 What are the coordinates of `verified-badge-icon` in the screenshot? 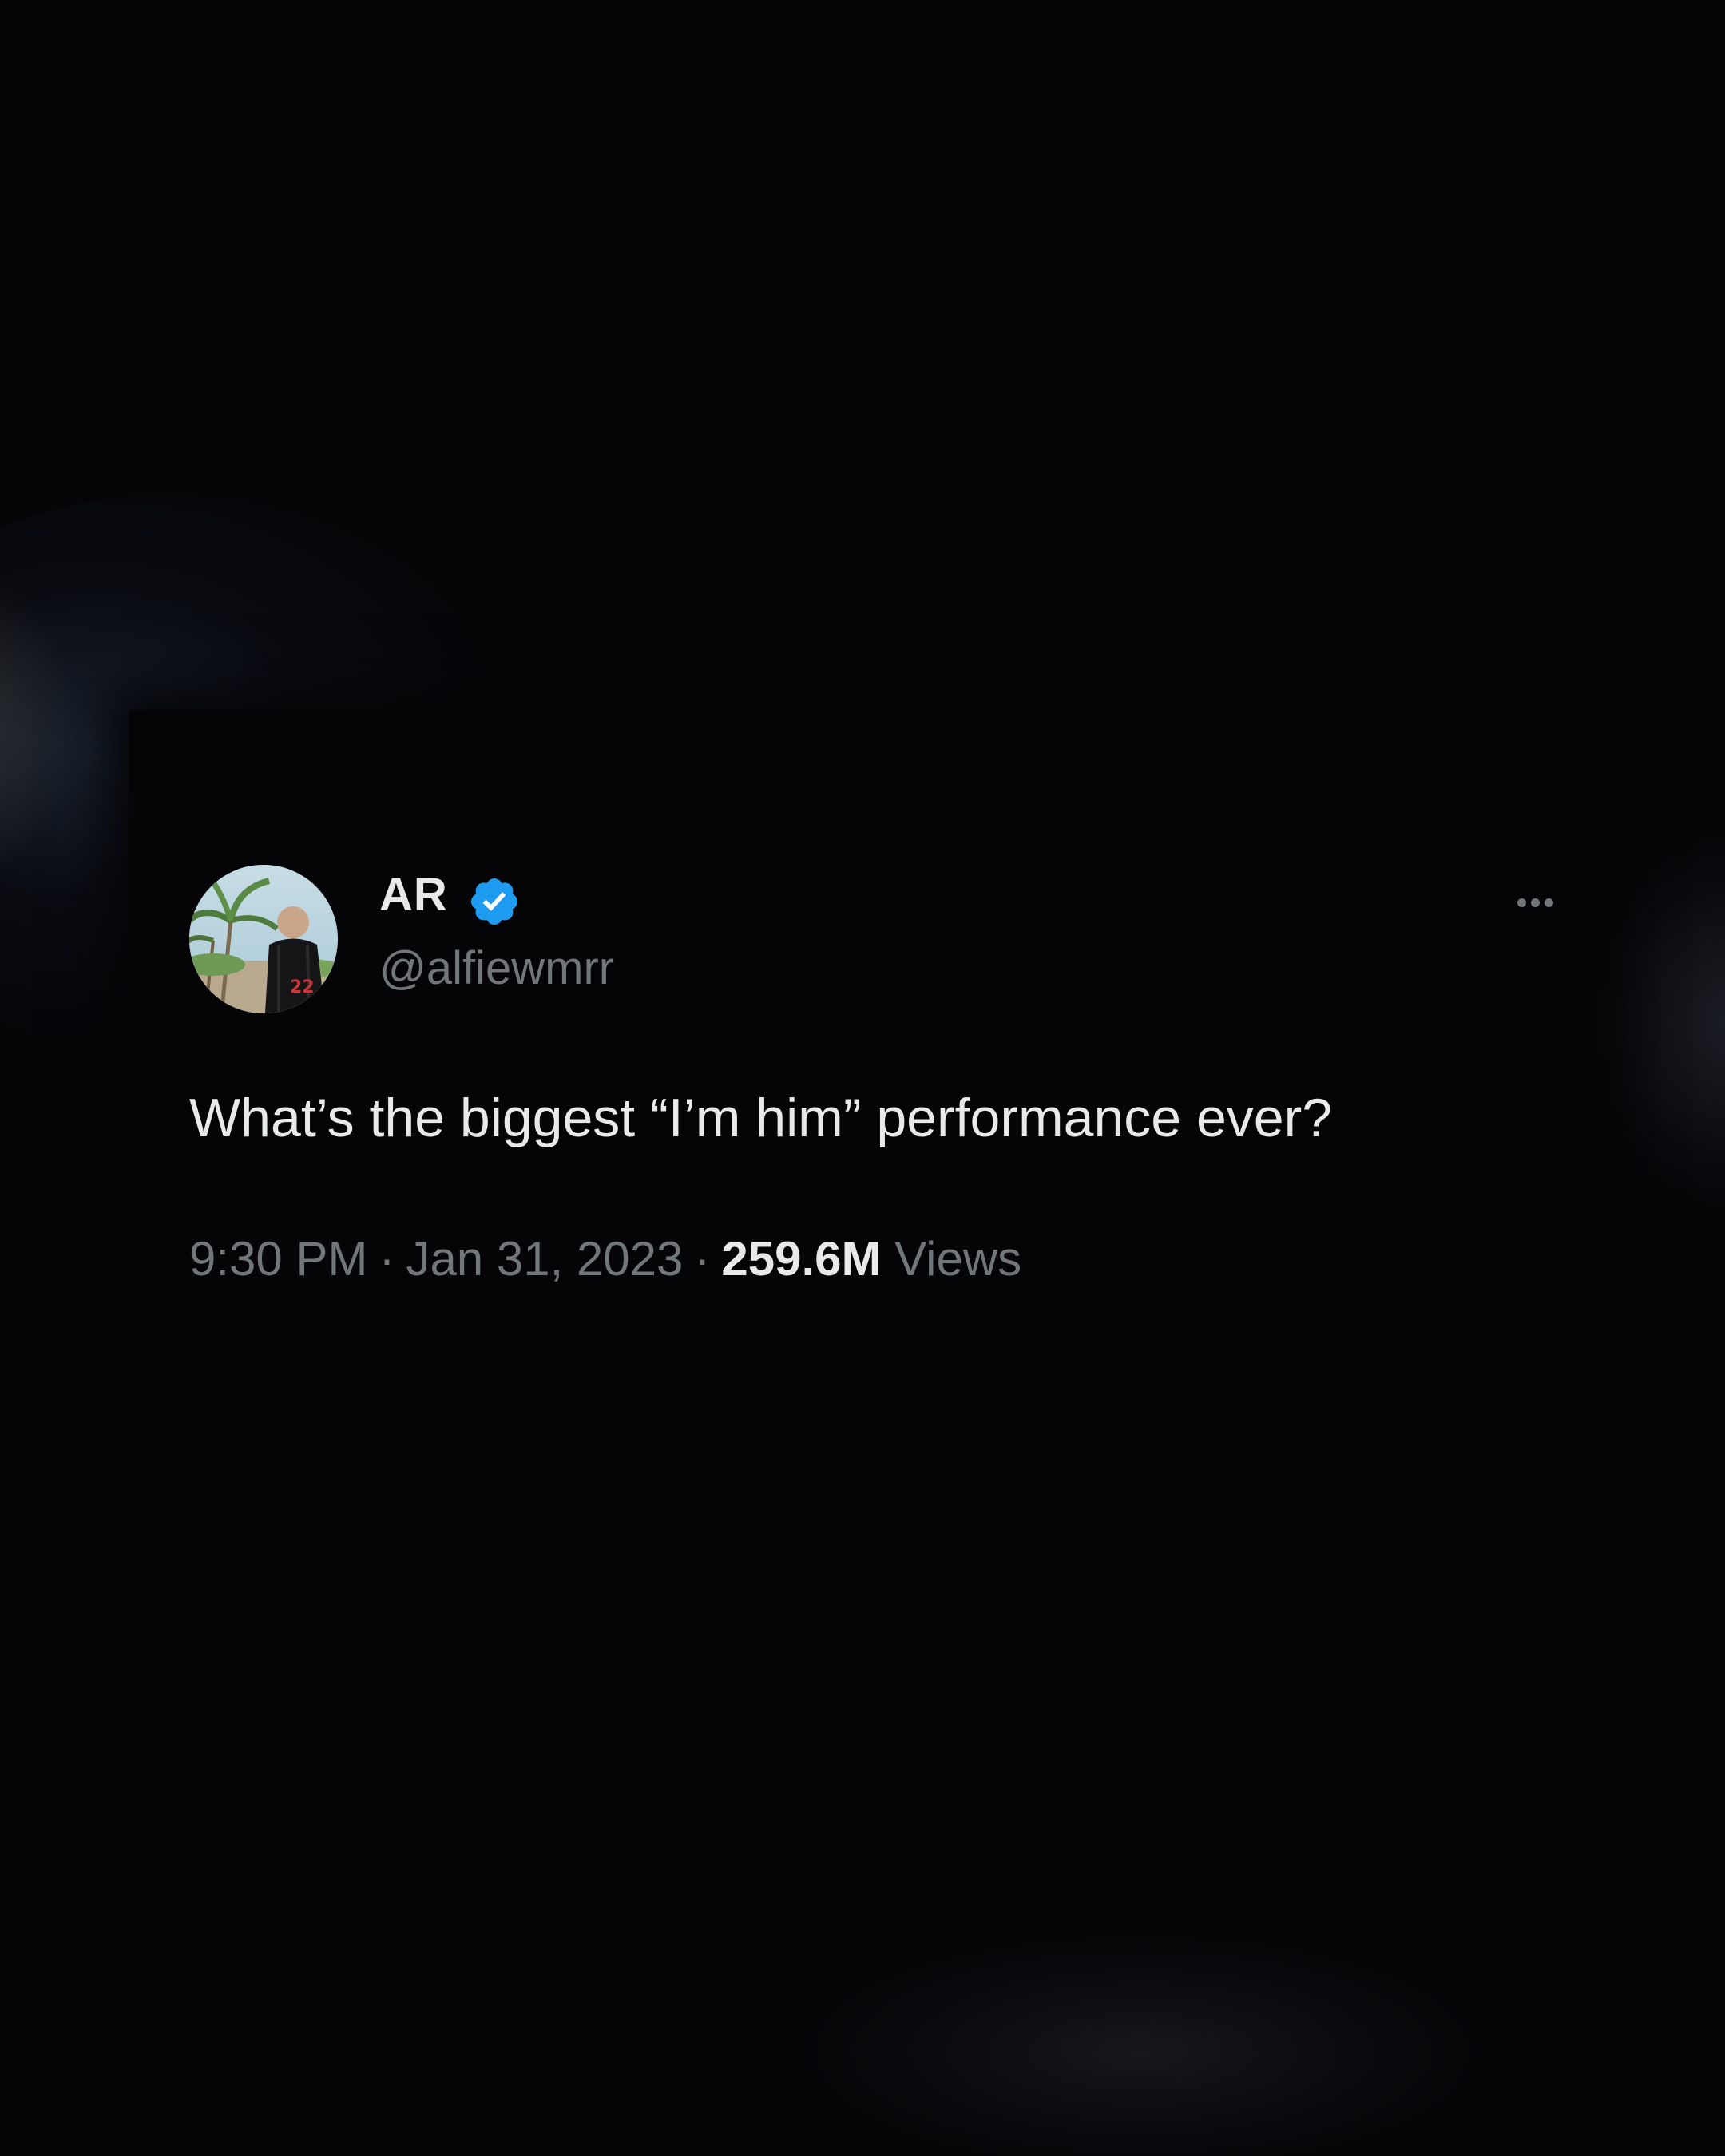 It's located at (494, 901).